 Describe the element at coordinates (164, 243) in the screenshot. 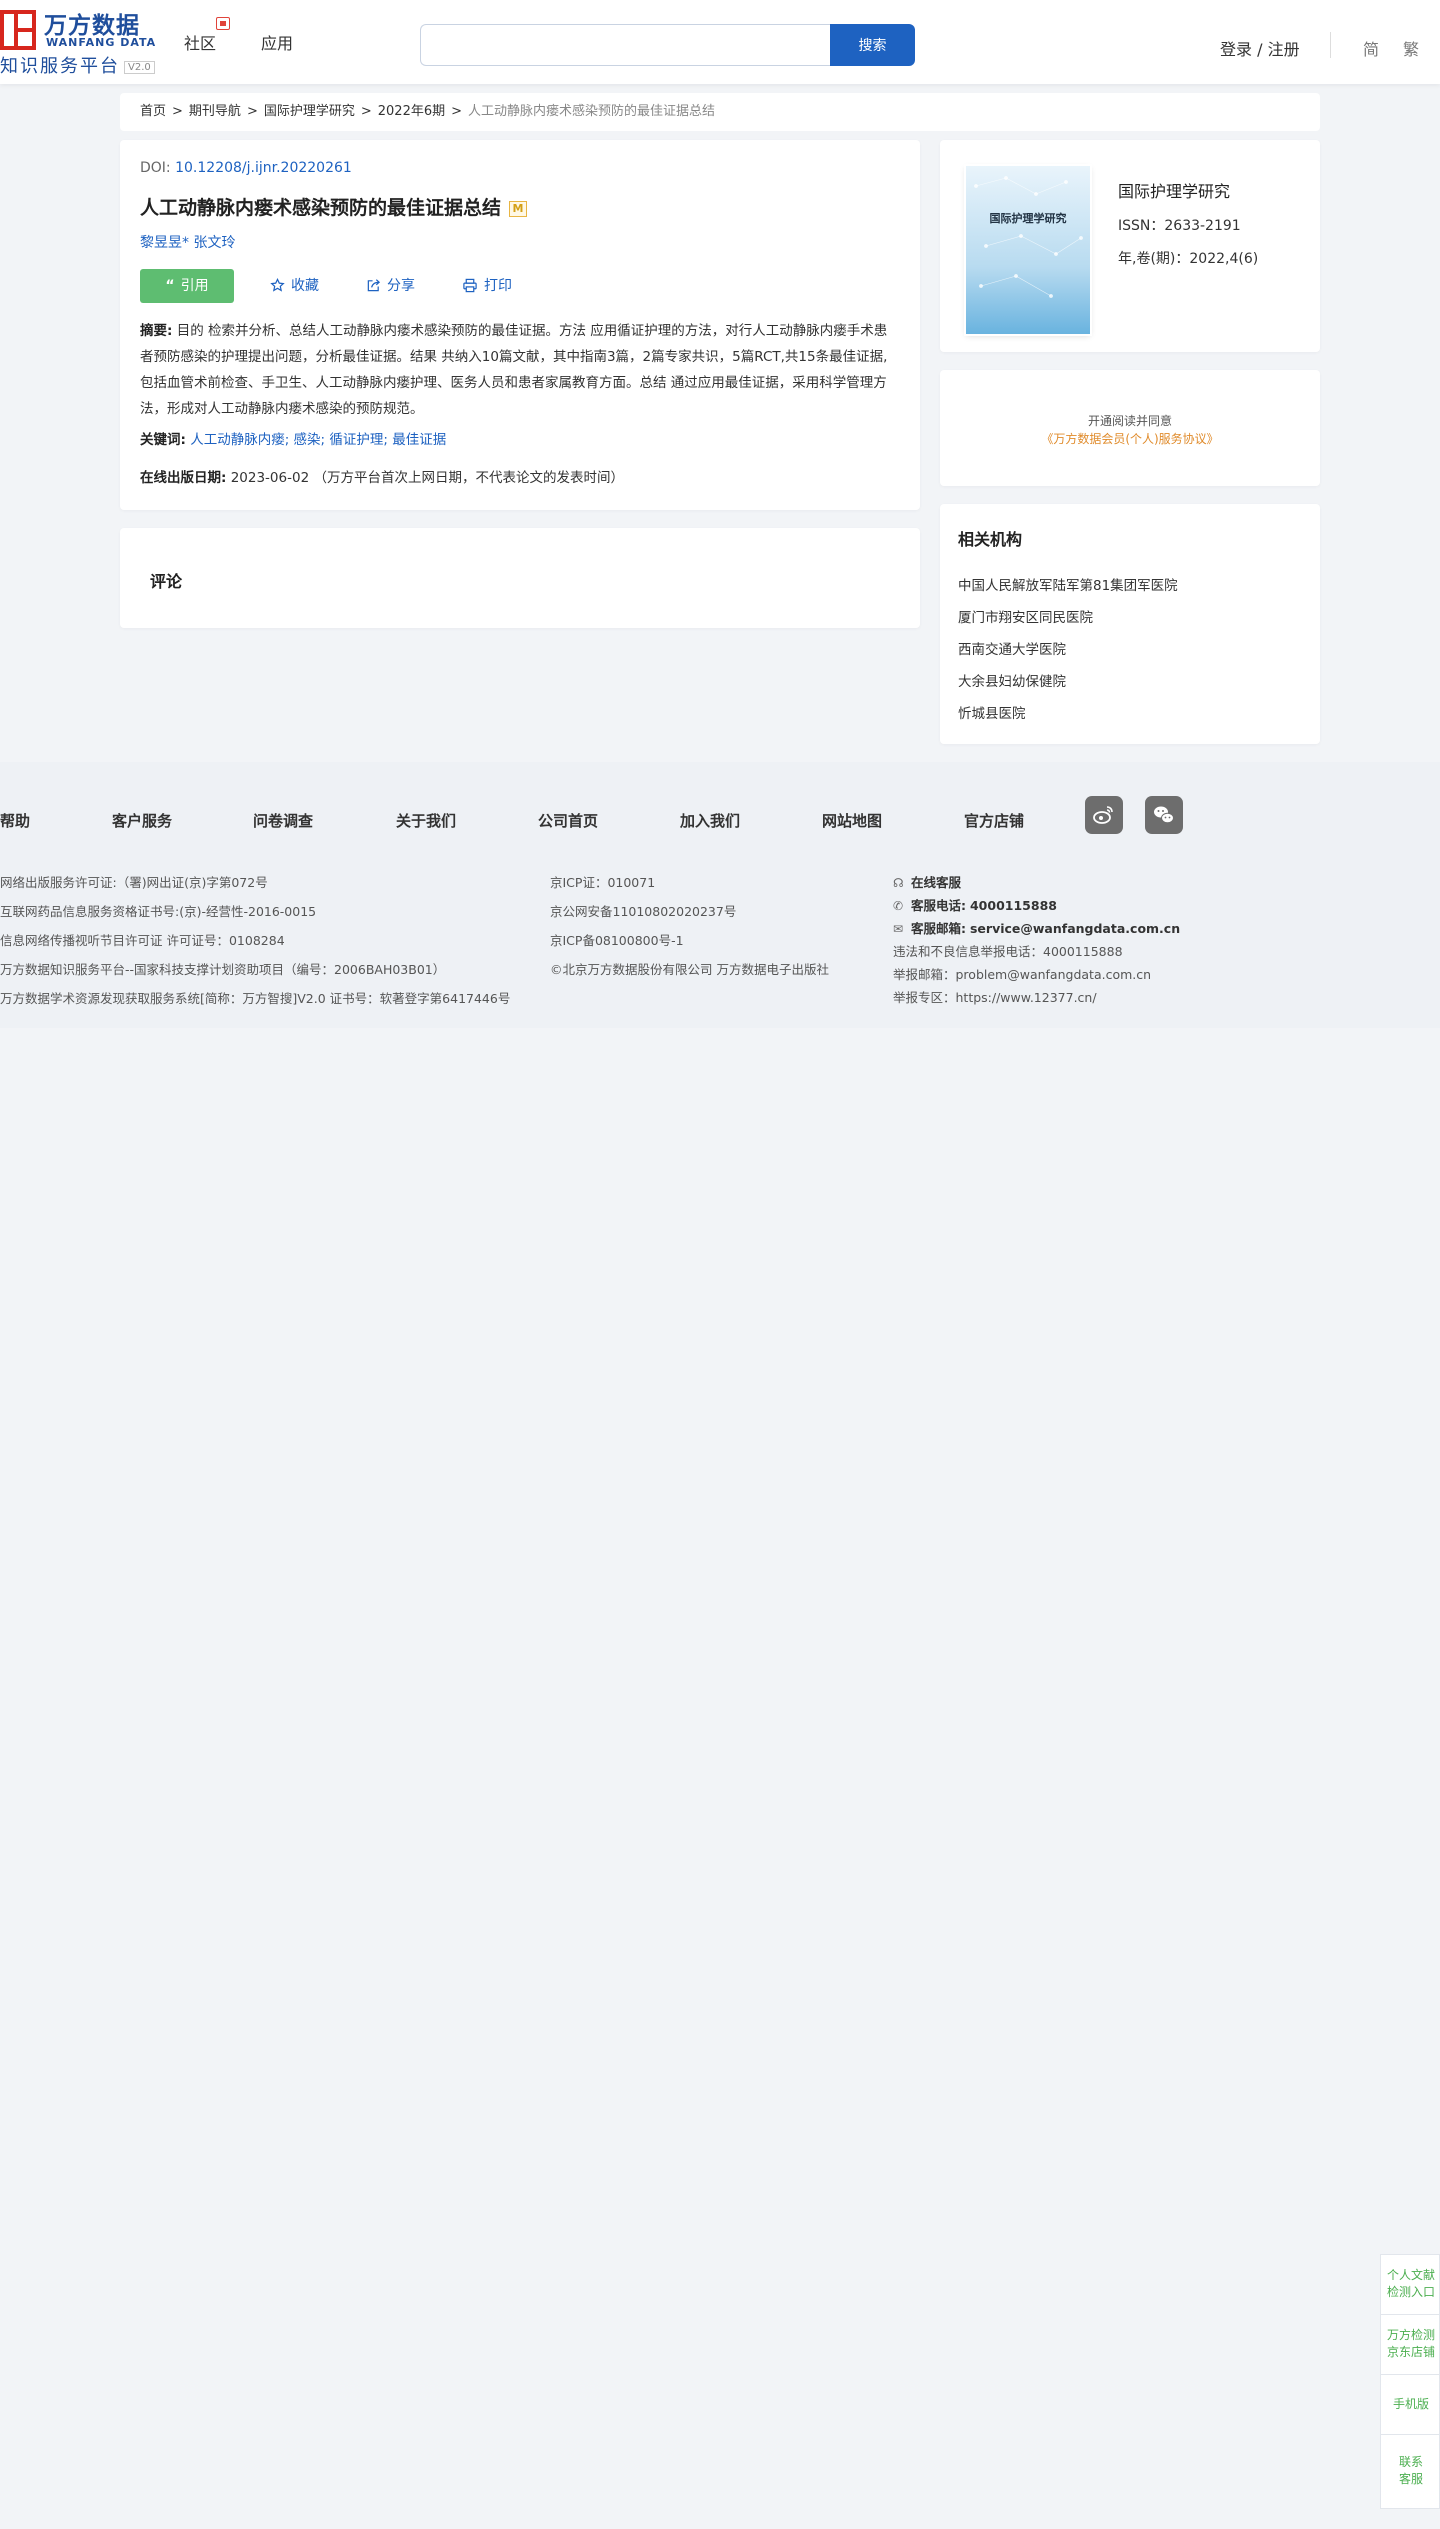

I see `author-link: 黎昱昱*` at that location.